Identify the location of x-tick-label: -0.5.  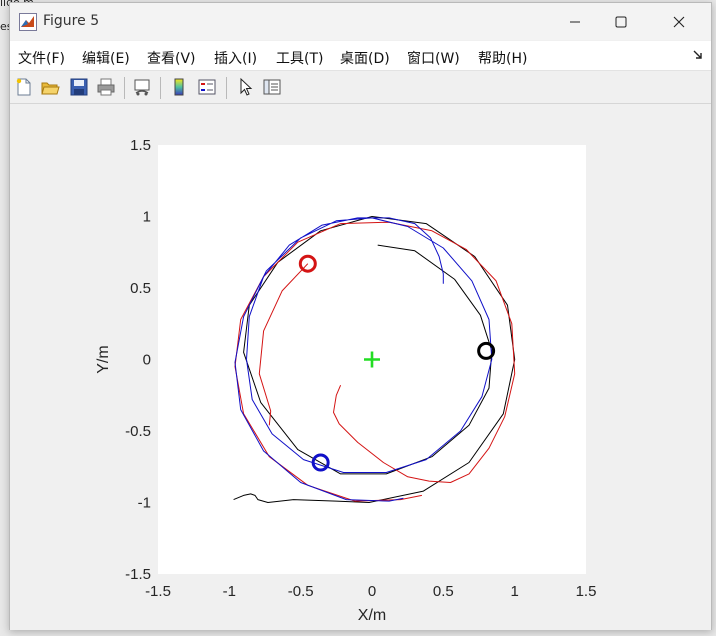
(301, 591).